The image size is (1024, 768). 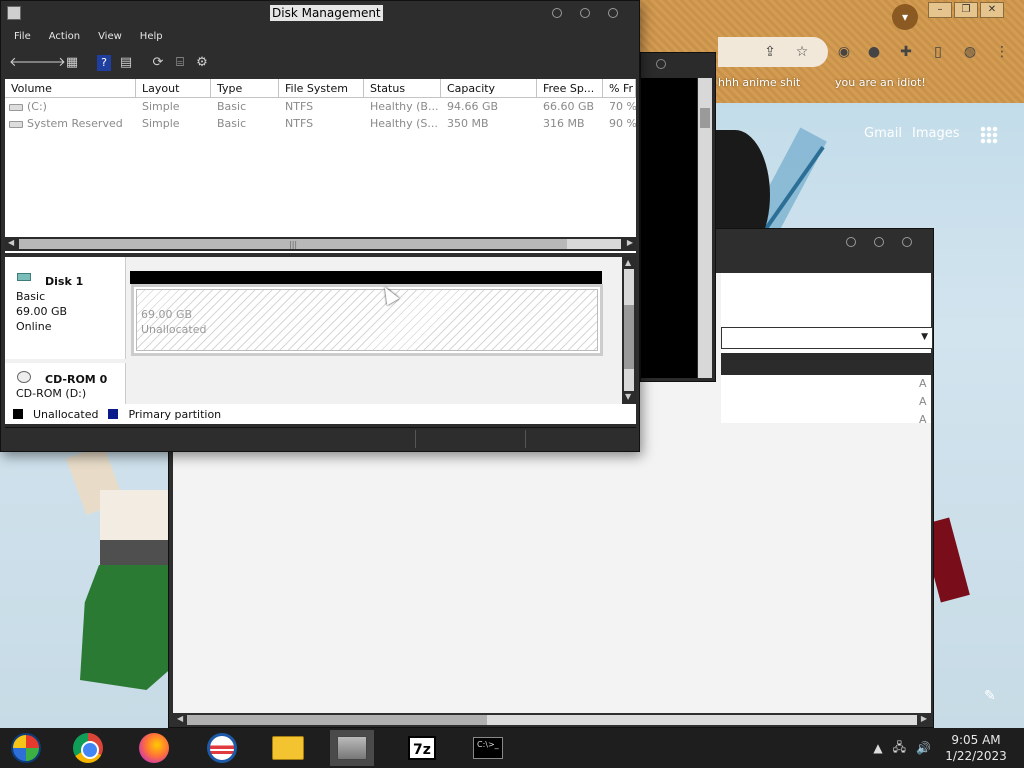 I want to click on taskbar-file-explorer, so click(x=288, y=748).